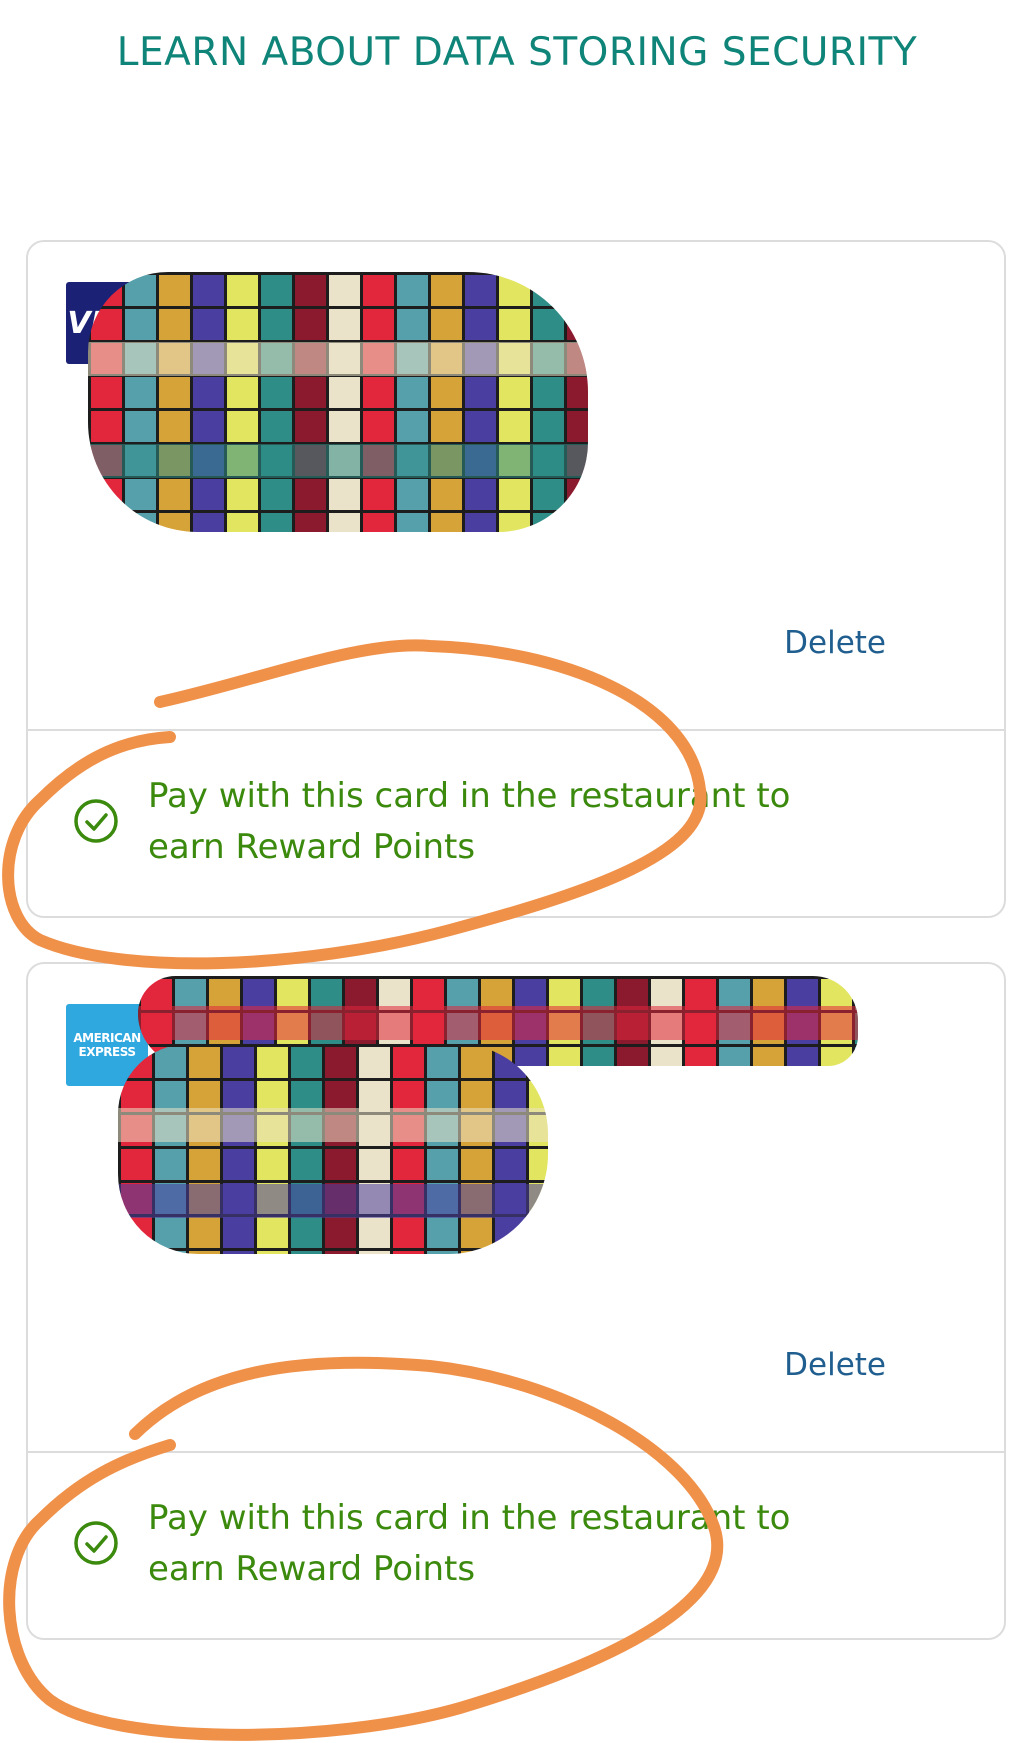 The height and width of the screenshot is (1743, 1034). What do you see at coordinates (107, 1038) in the screenshot?
I see `amex-logo-line1: AMERICAN` at bounding box center [107, 1038].